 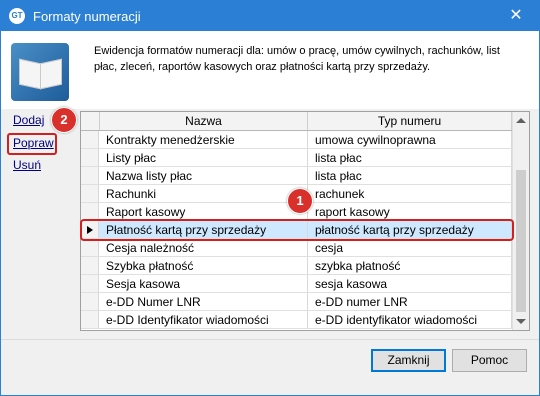 I want to click on app-icon: GT, so click(x=17, y=16).